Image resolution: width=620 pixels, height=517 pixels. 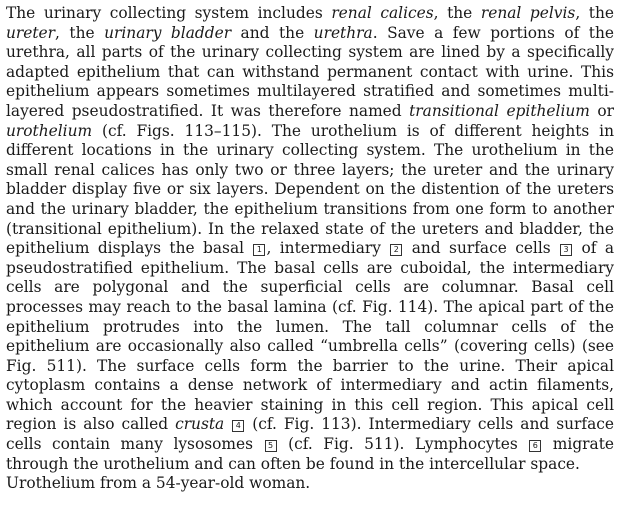 I want to click on label-number-5: 5, so click(x=270, y=446).